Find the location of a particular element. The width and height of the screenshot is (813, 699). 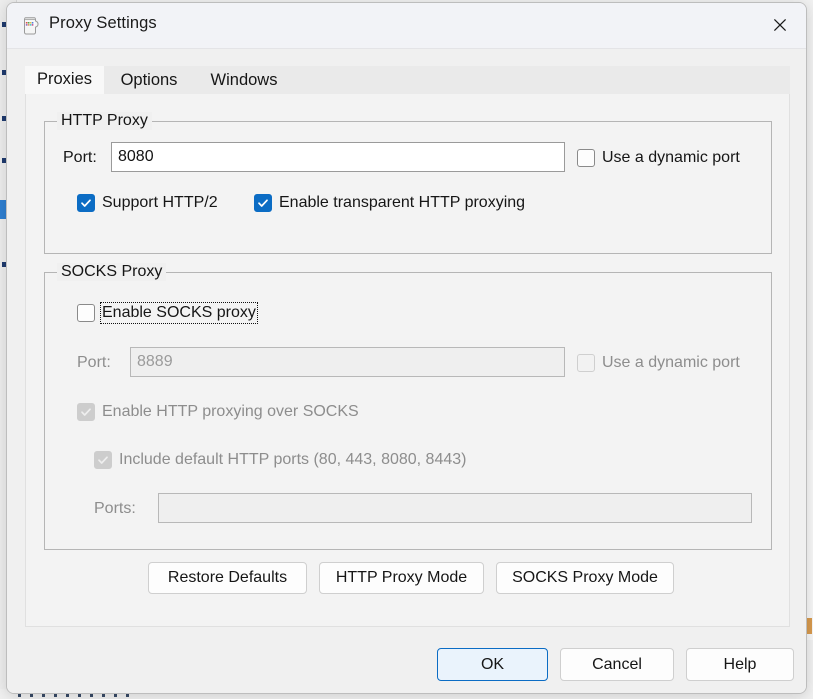

ok-button-label: OK is located at coordinates (492, 664).